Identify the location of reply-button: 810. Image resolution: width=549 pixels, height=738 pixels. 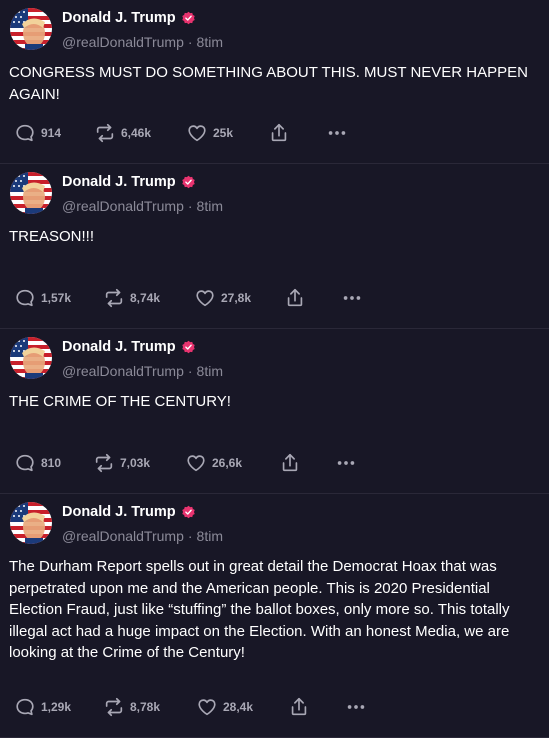
(37, 463).